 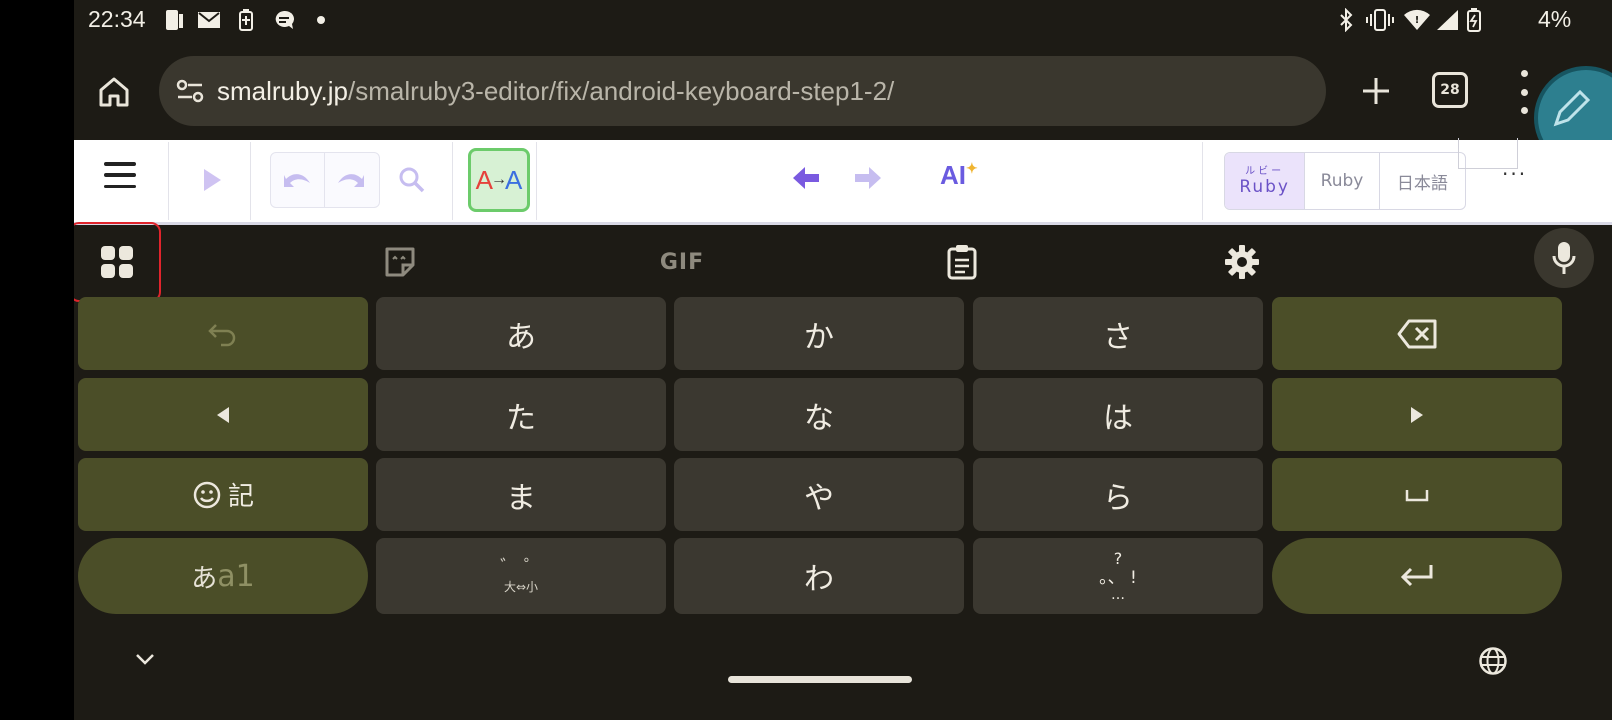 What do you see at coordinates (499, 180) in the screenshot?
I see `font-size-toggle-button: A → A` at bounding box center [499, 180].